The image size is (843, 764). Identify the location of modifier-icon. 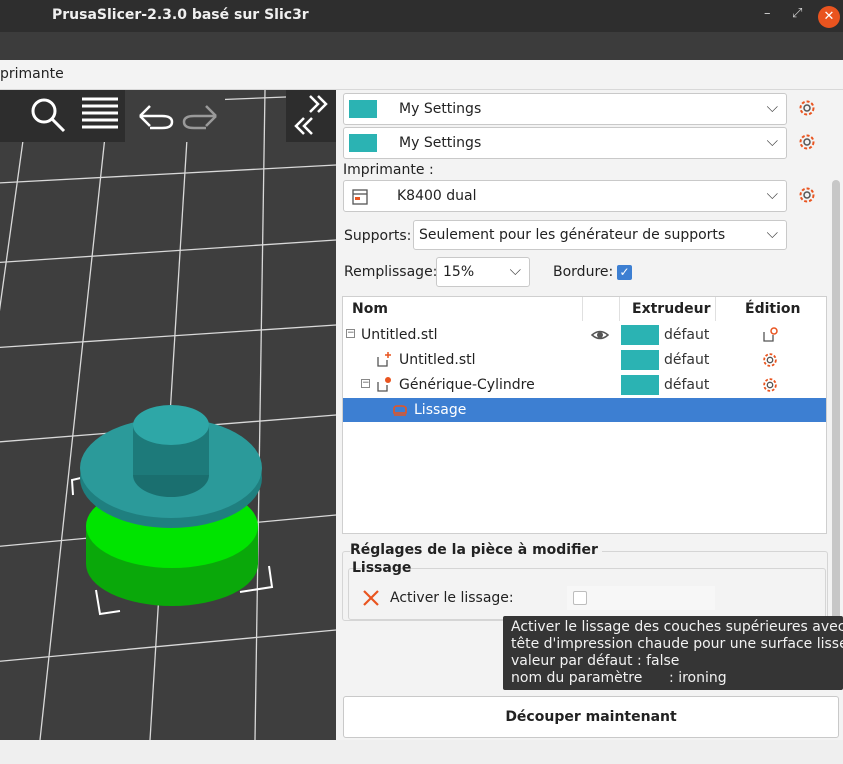
(384, 384).